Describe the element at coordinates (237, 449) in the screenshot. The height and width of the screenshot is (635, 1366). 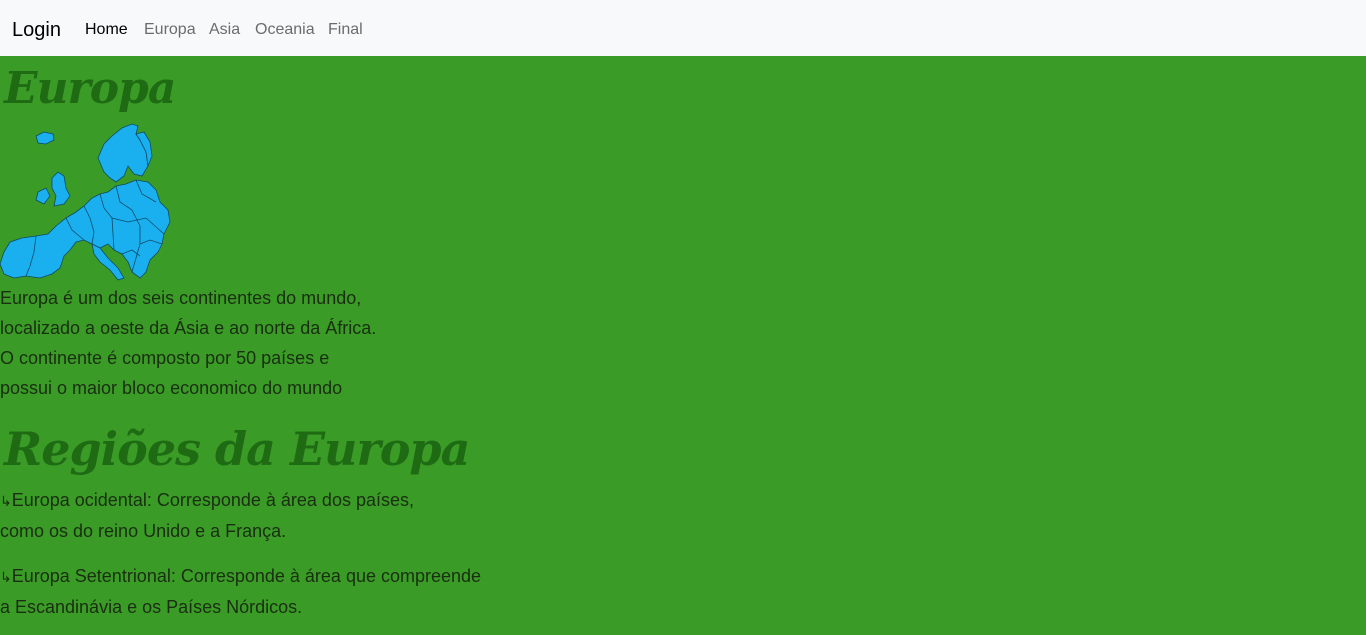
I see `regions-title: Regiões da Europa` at that location.